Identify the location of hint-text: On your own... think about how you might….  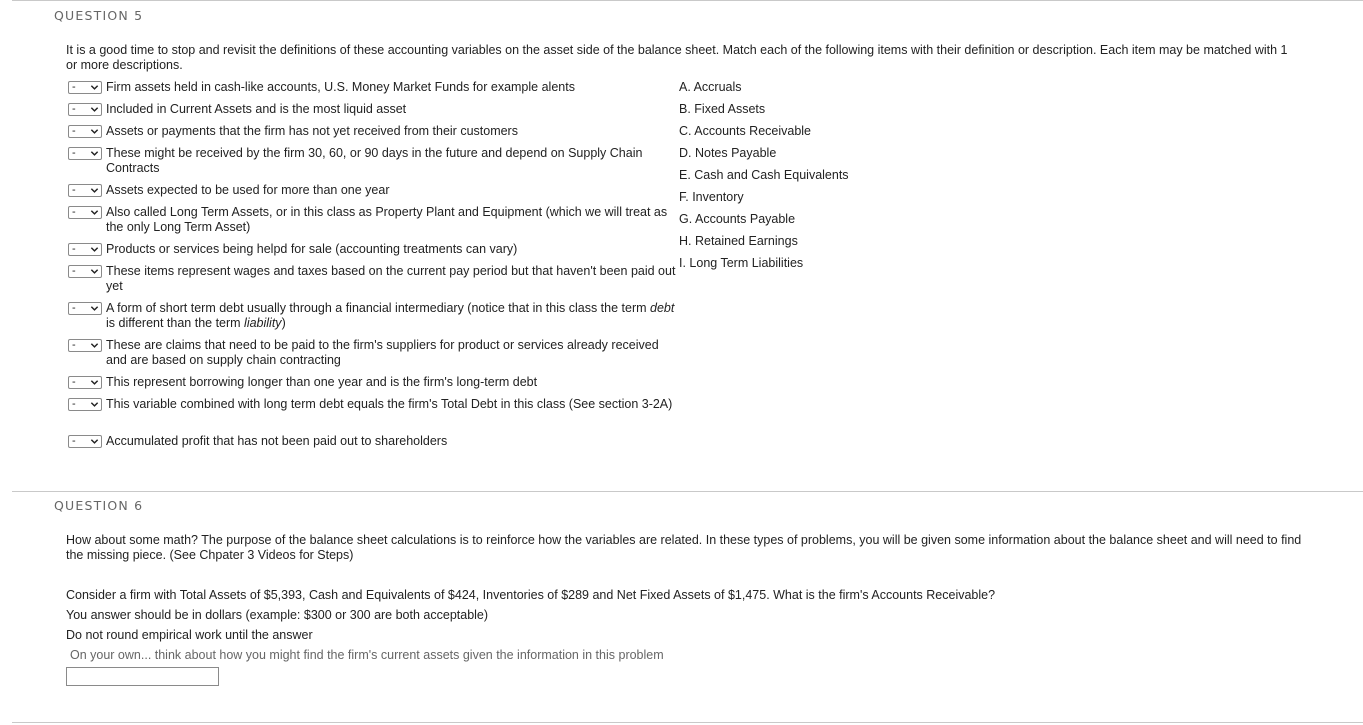
(367, 655).